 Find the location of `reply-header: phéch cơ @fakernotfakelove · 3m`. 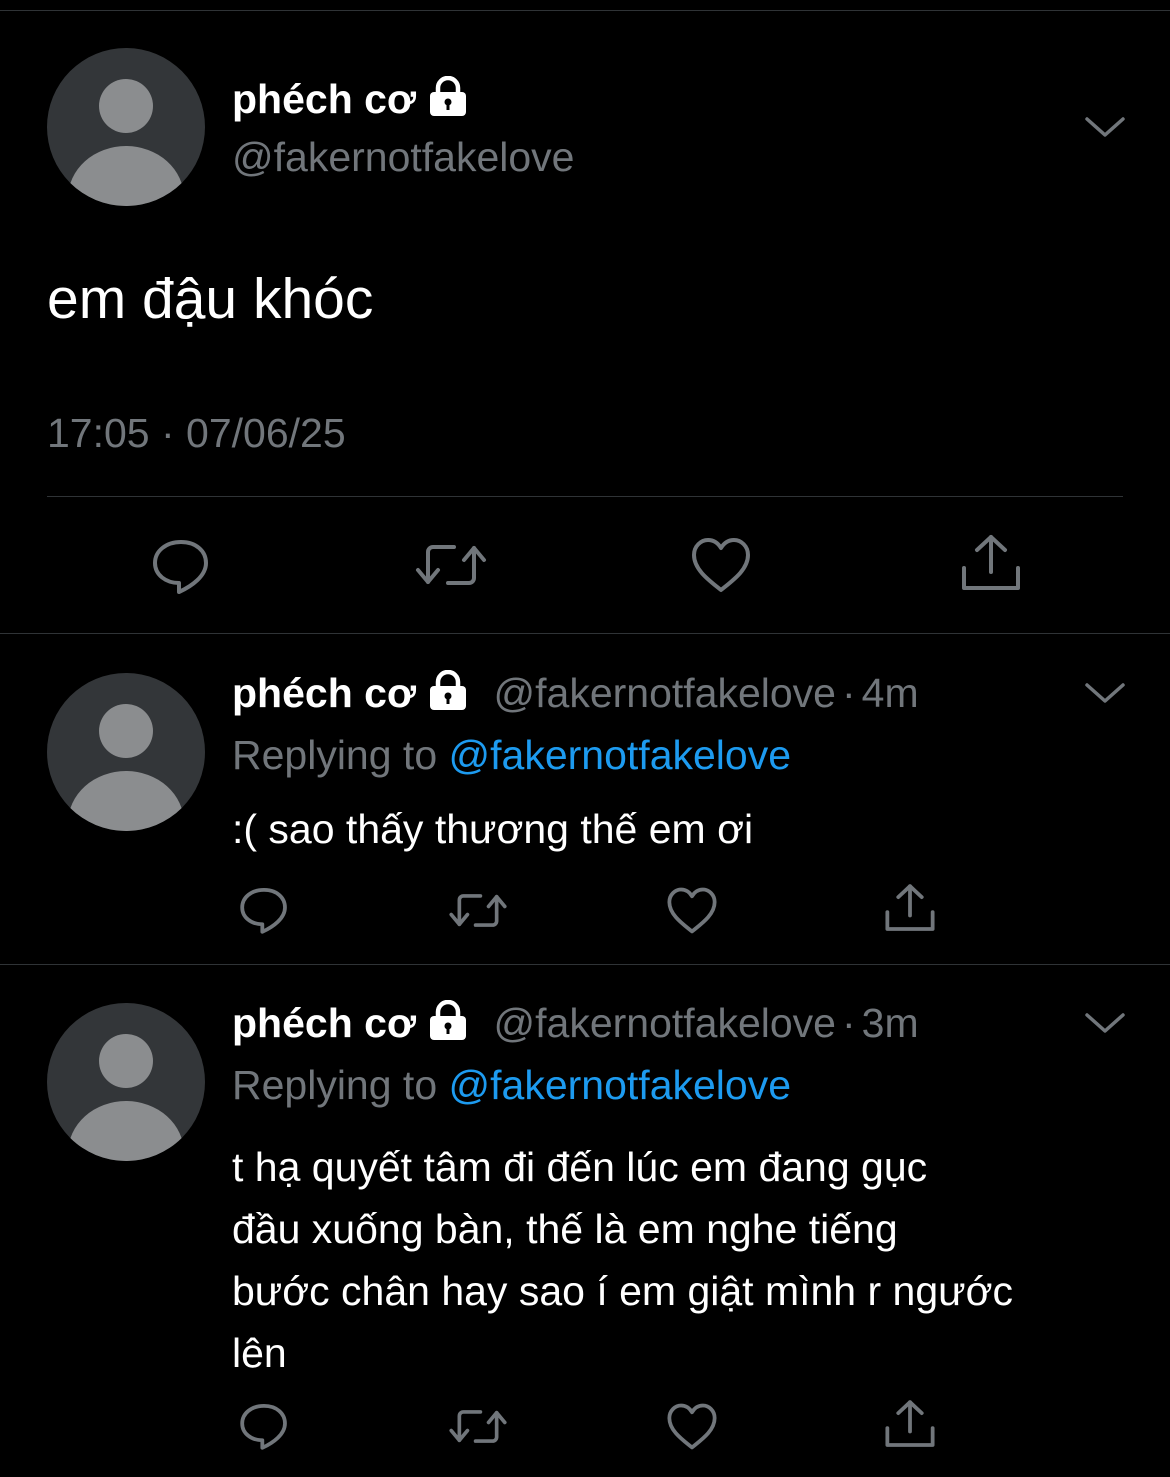

reply-header: phéch cơ @fakernotfakelove · 3m is located at coordinates (575, 1024).